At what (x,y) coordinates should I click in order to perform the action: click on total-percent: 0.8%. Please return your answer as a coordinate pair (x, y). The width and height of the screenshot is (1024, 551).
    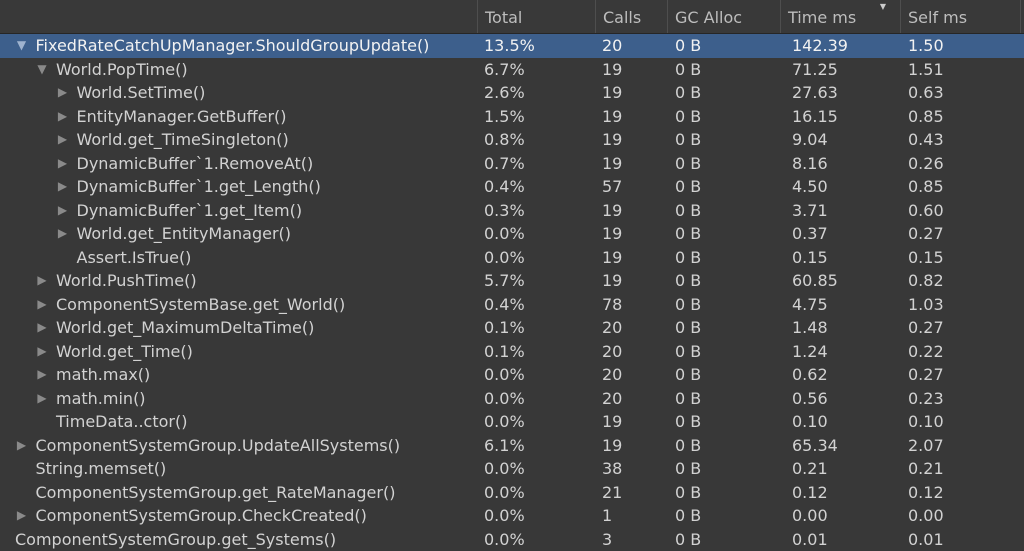
    Looking at the image, I should click on (504, 140).